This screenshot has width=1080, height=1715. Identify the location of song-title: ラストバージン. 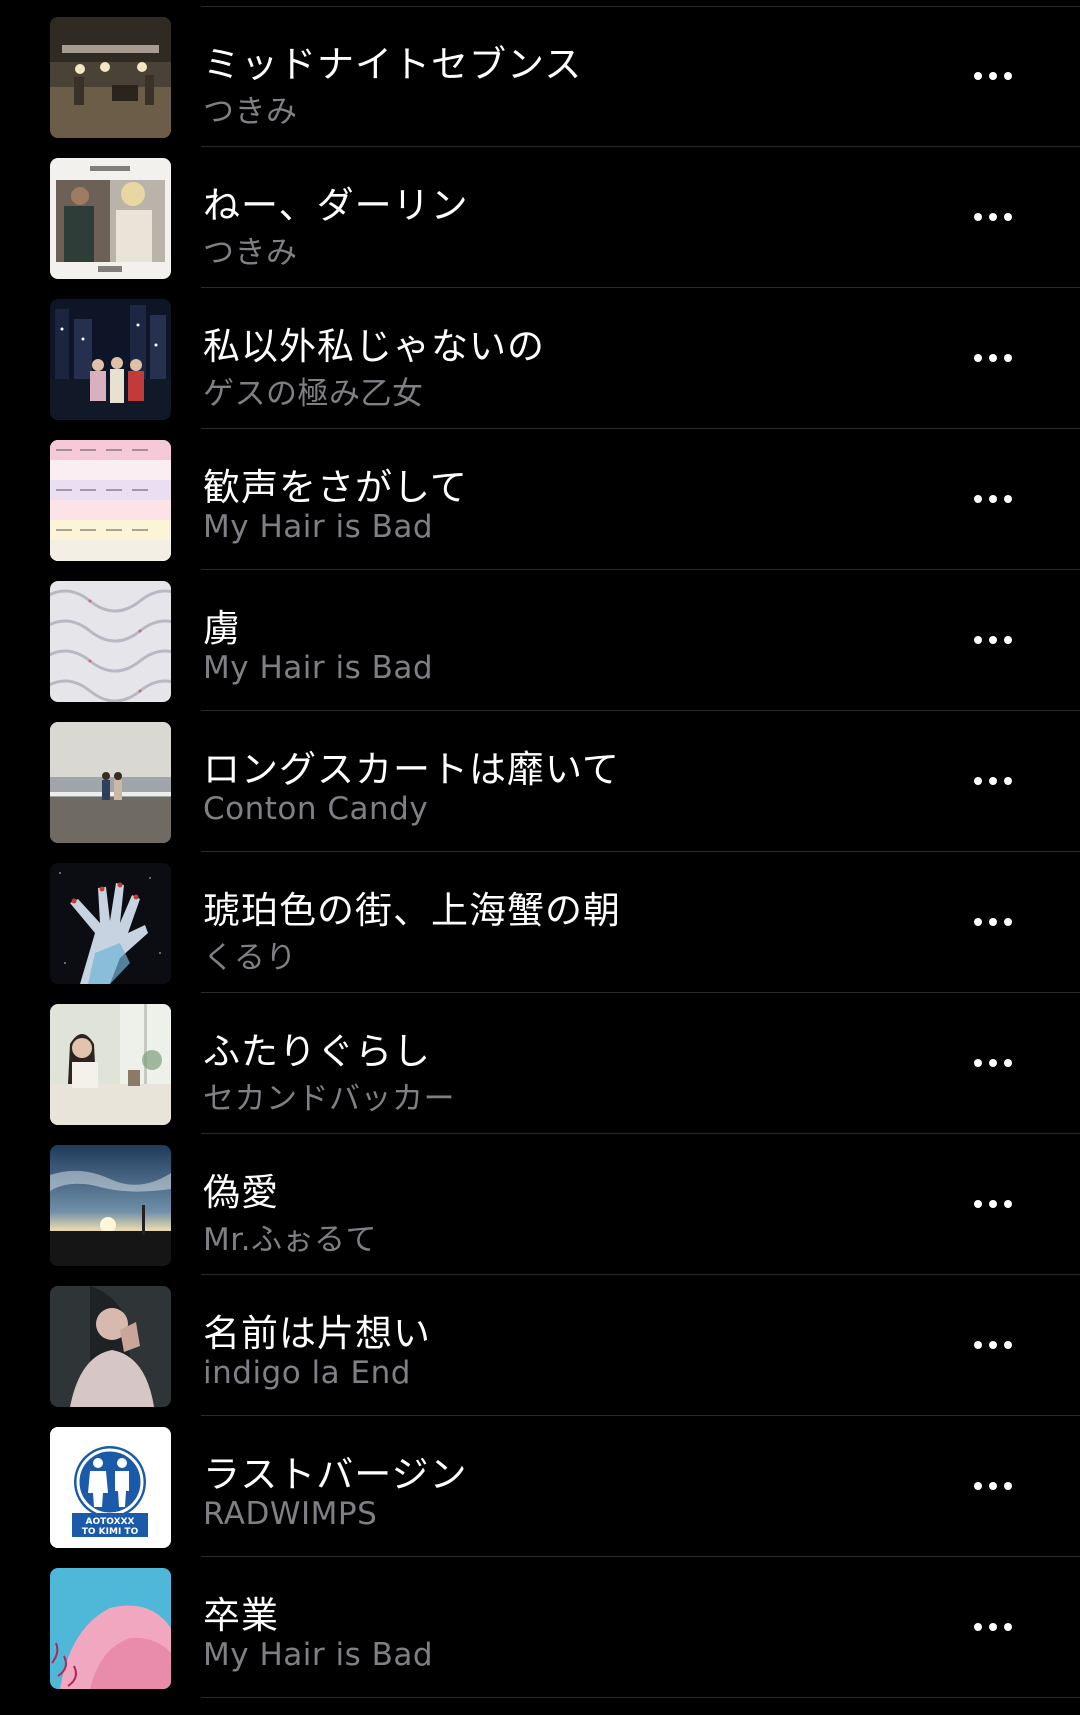
(335, 1474).